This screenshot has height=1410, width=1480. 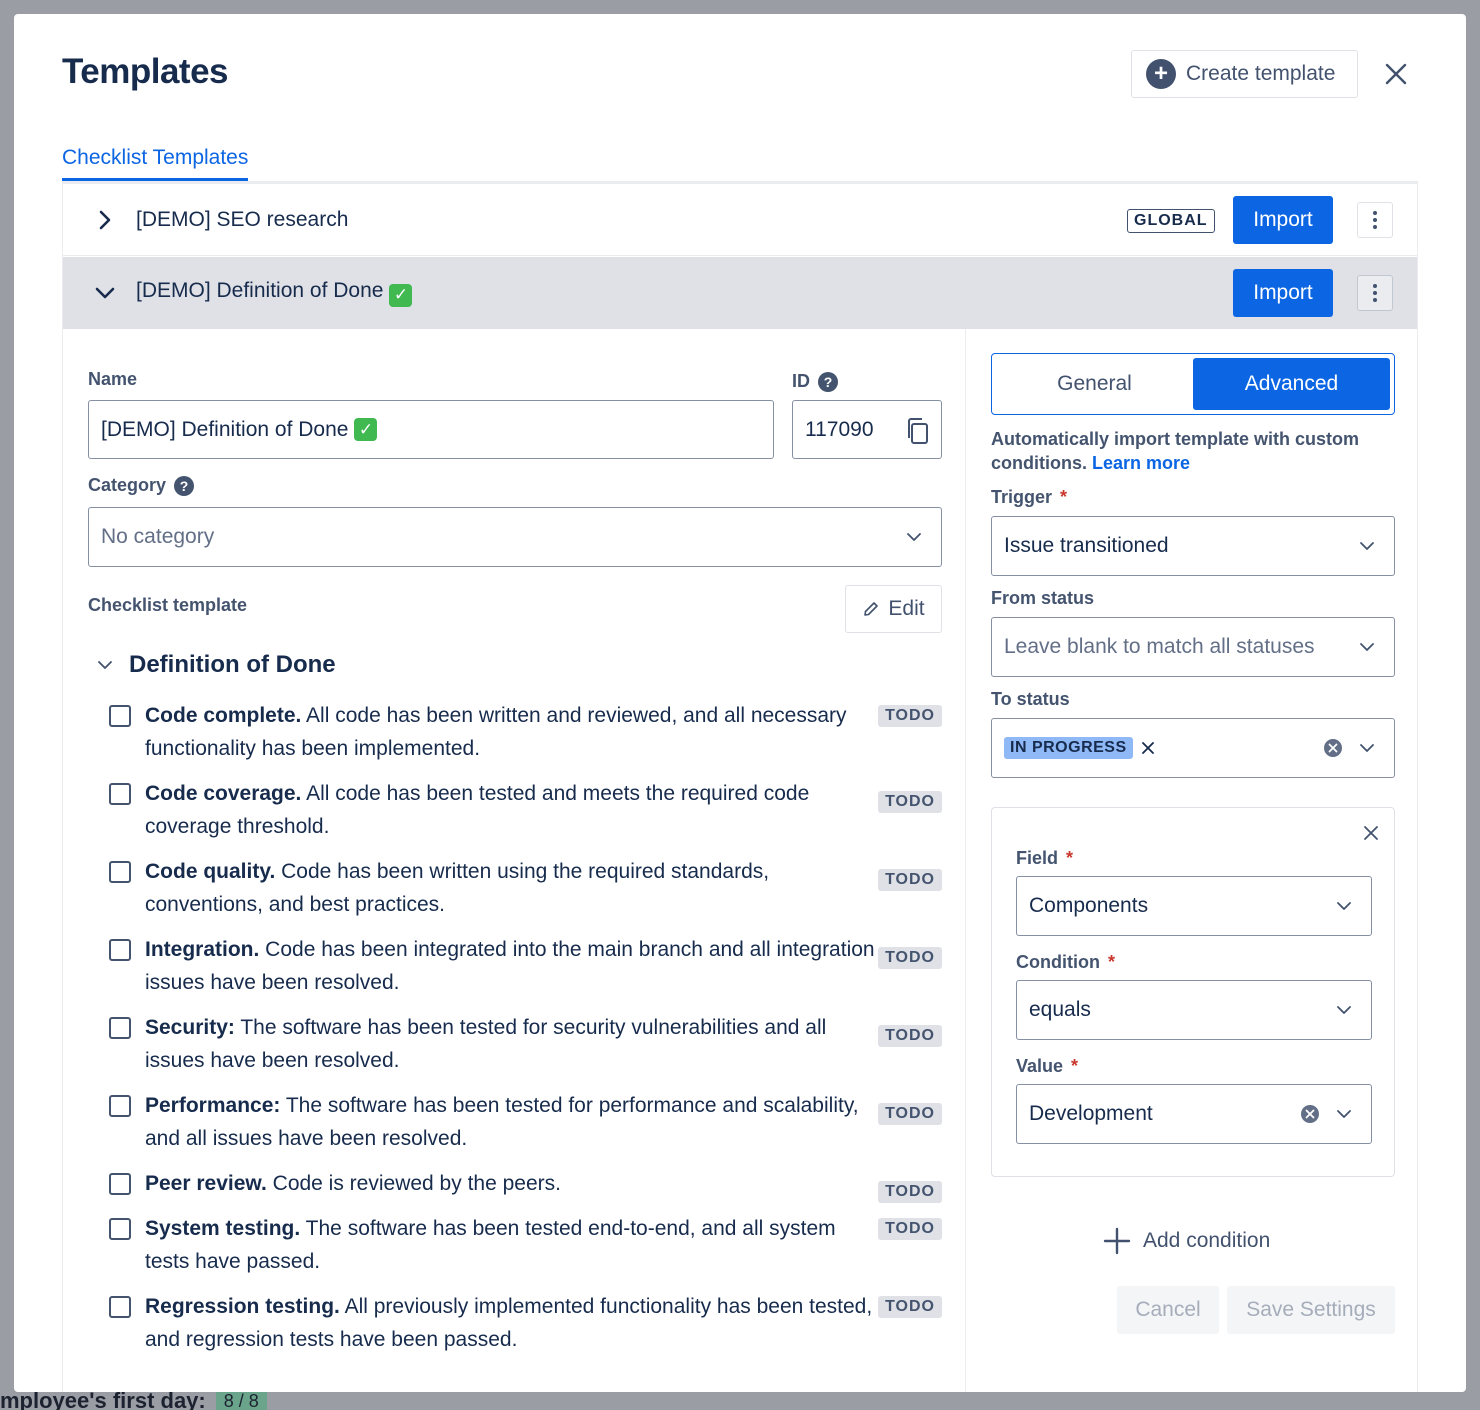 I want to click on name-label: Name, so click(x=113, y=379).